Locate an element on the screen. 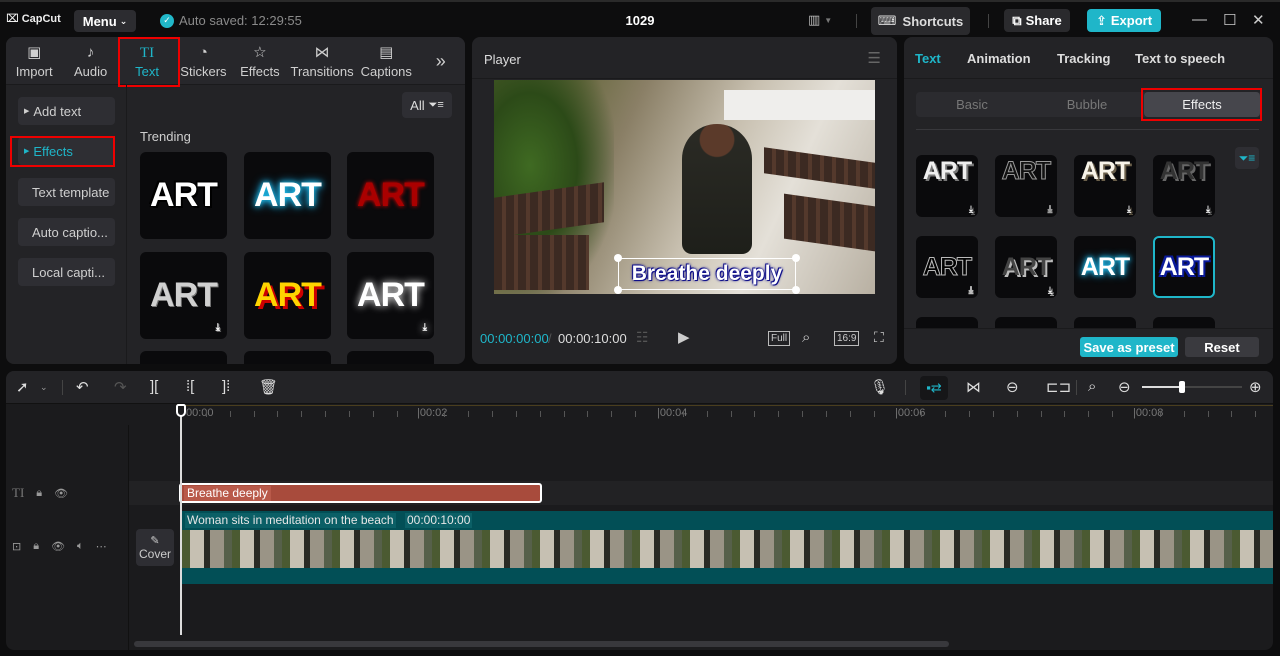 This screenshot has width=1280, height=656. cover-button: ✎ Cover is located at coordinates (155, 547).